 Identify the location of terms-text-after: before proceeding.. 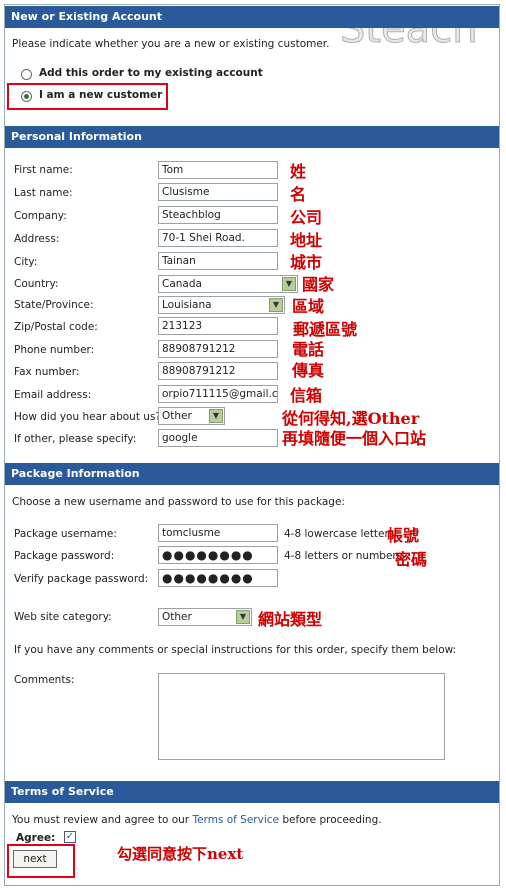
(330, 820).